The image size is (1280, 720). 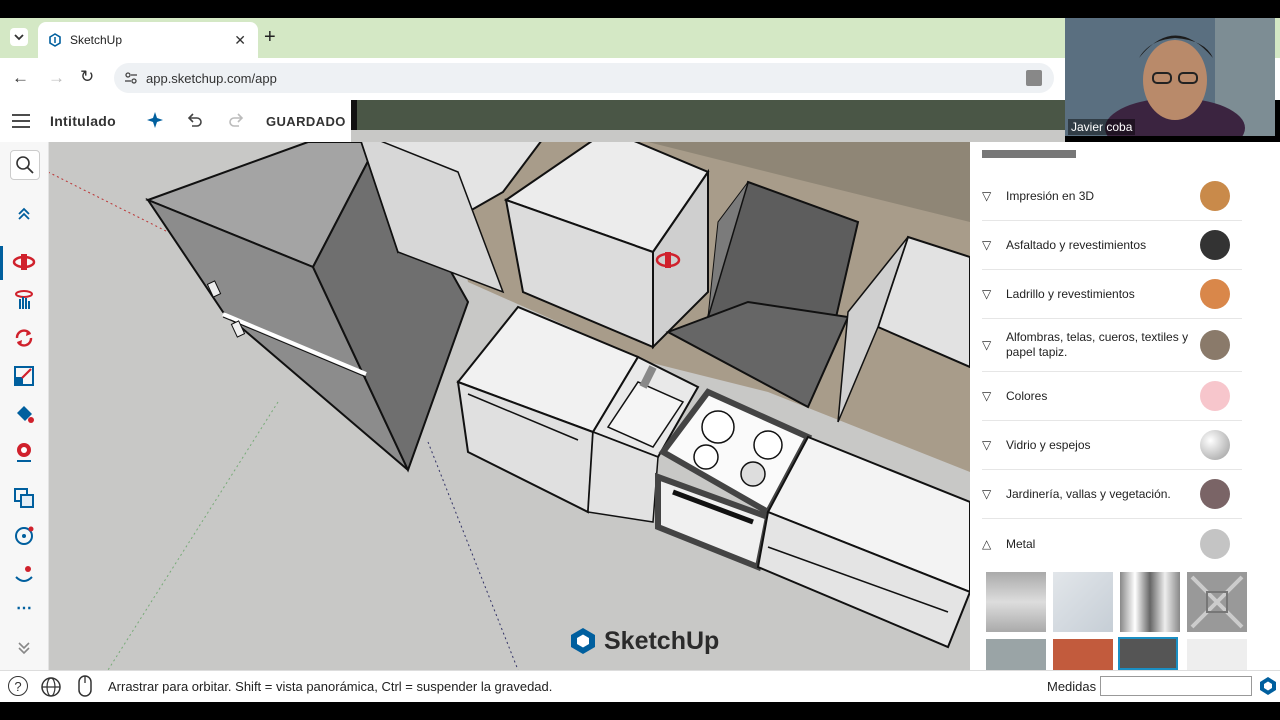 I want to click on chevron-up-icon: △, so click(x=987, y=544).